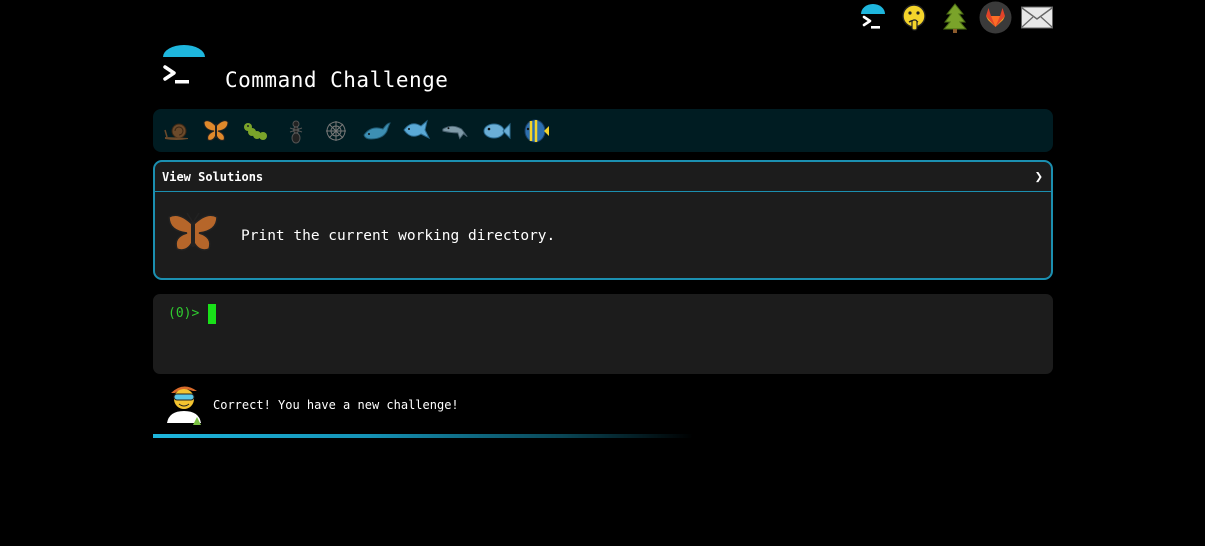 The image size is (1205, 546). What do you see at coordinates (398, 236) in the screenshot?
I see `challenge-task: Print the current working directory.` at bounding box center [398, 236].